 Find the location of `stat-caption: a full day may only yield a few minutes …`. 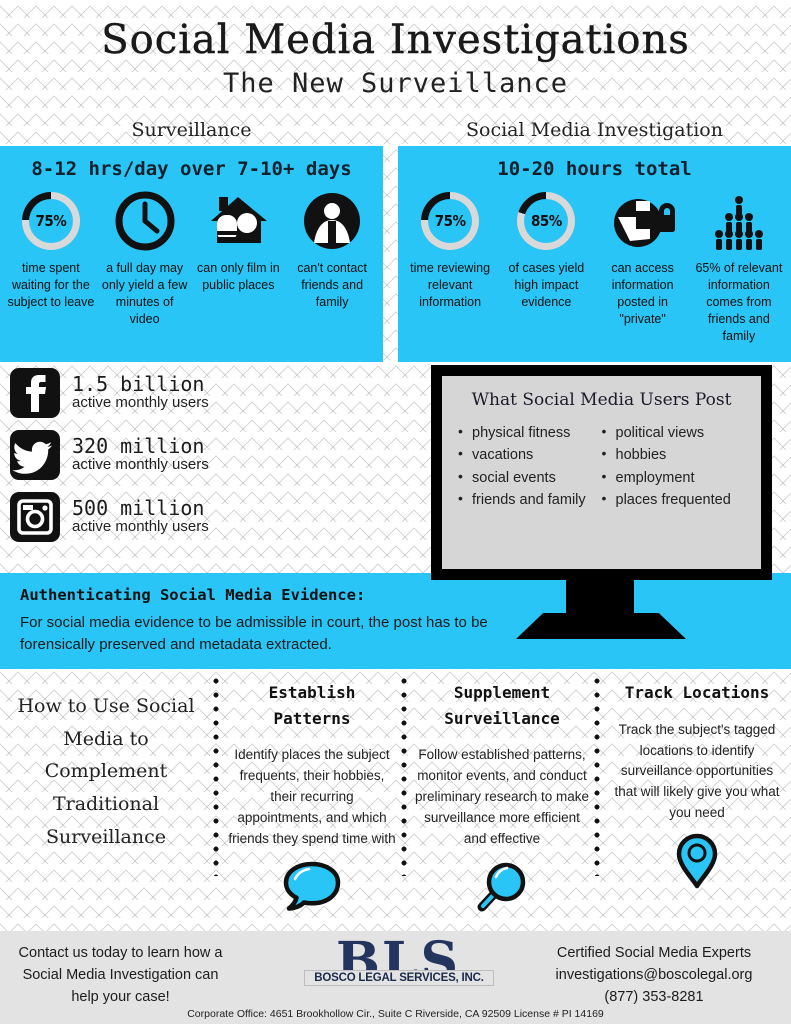

stat-caption: a full day may only yield a few minutes … is located at coordinates (144, 293).